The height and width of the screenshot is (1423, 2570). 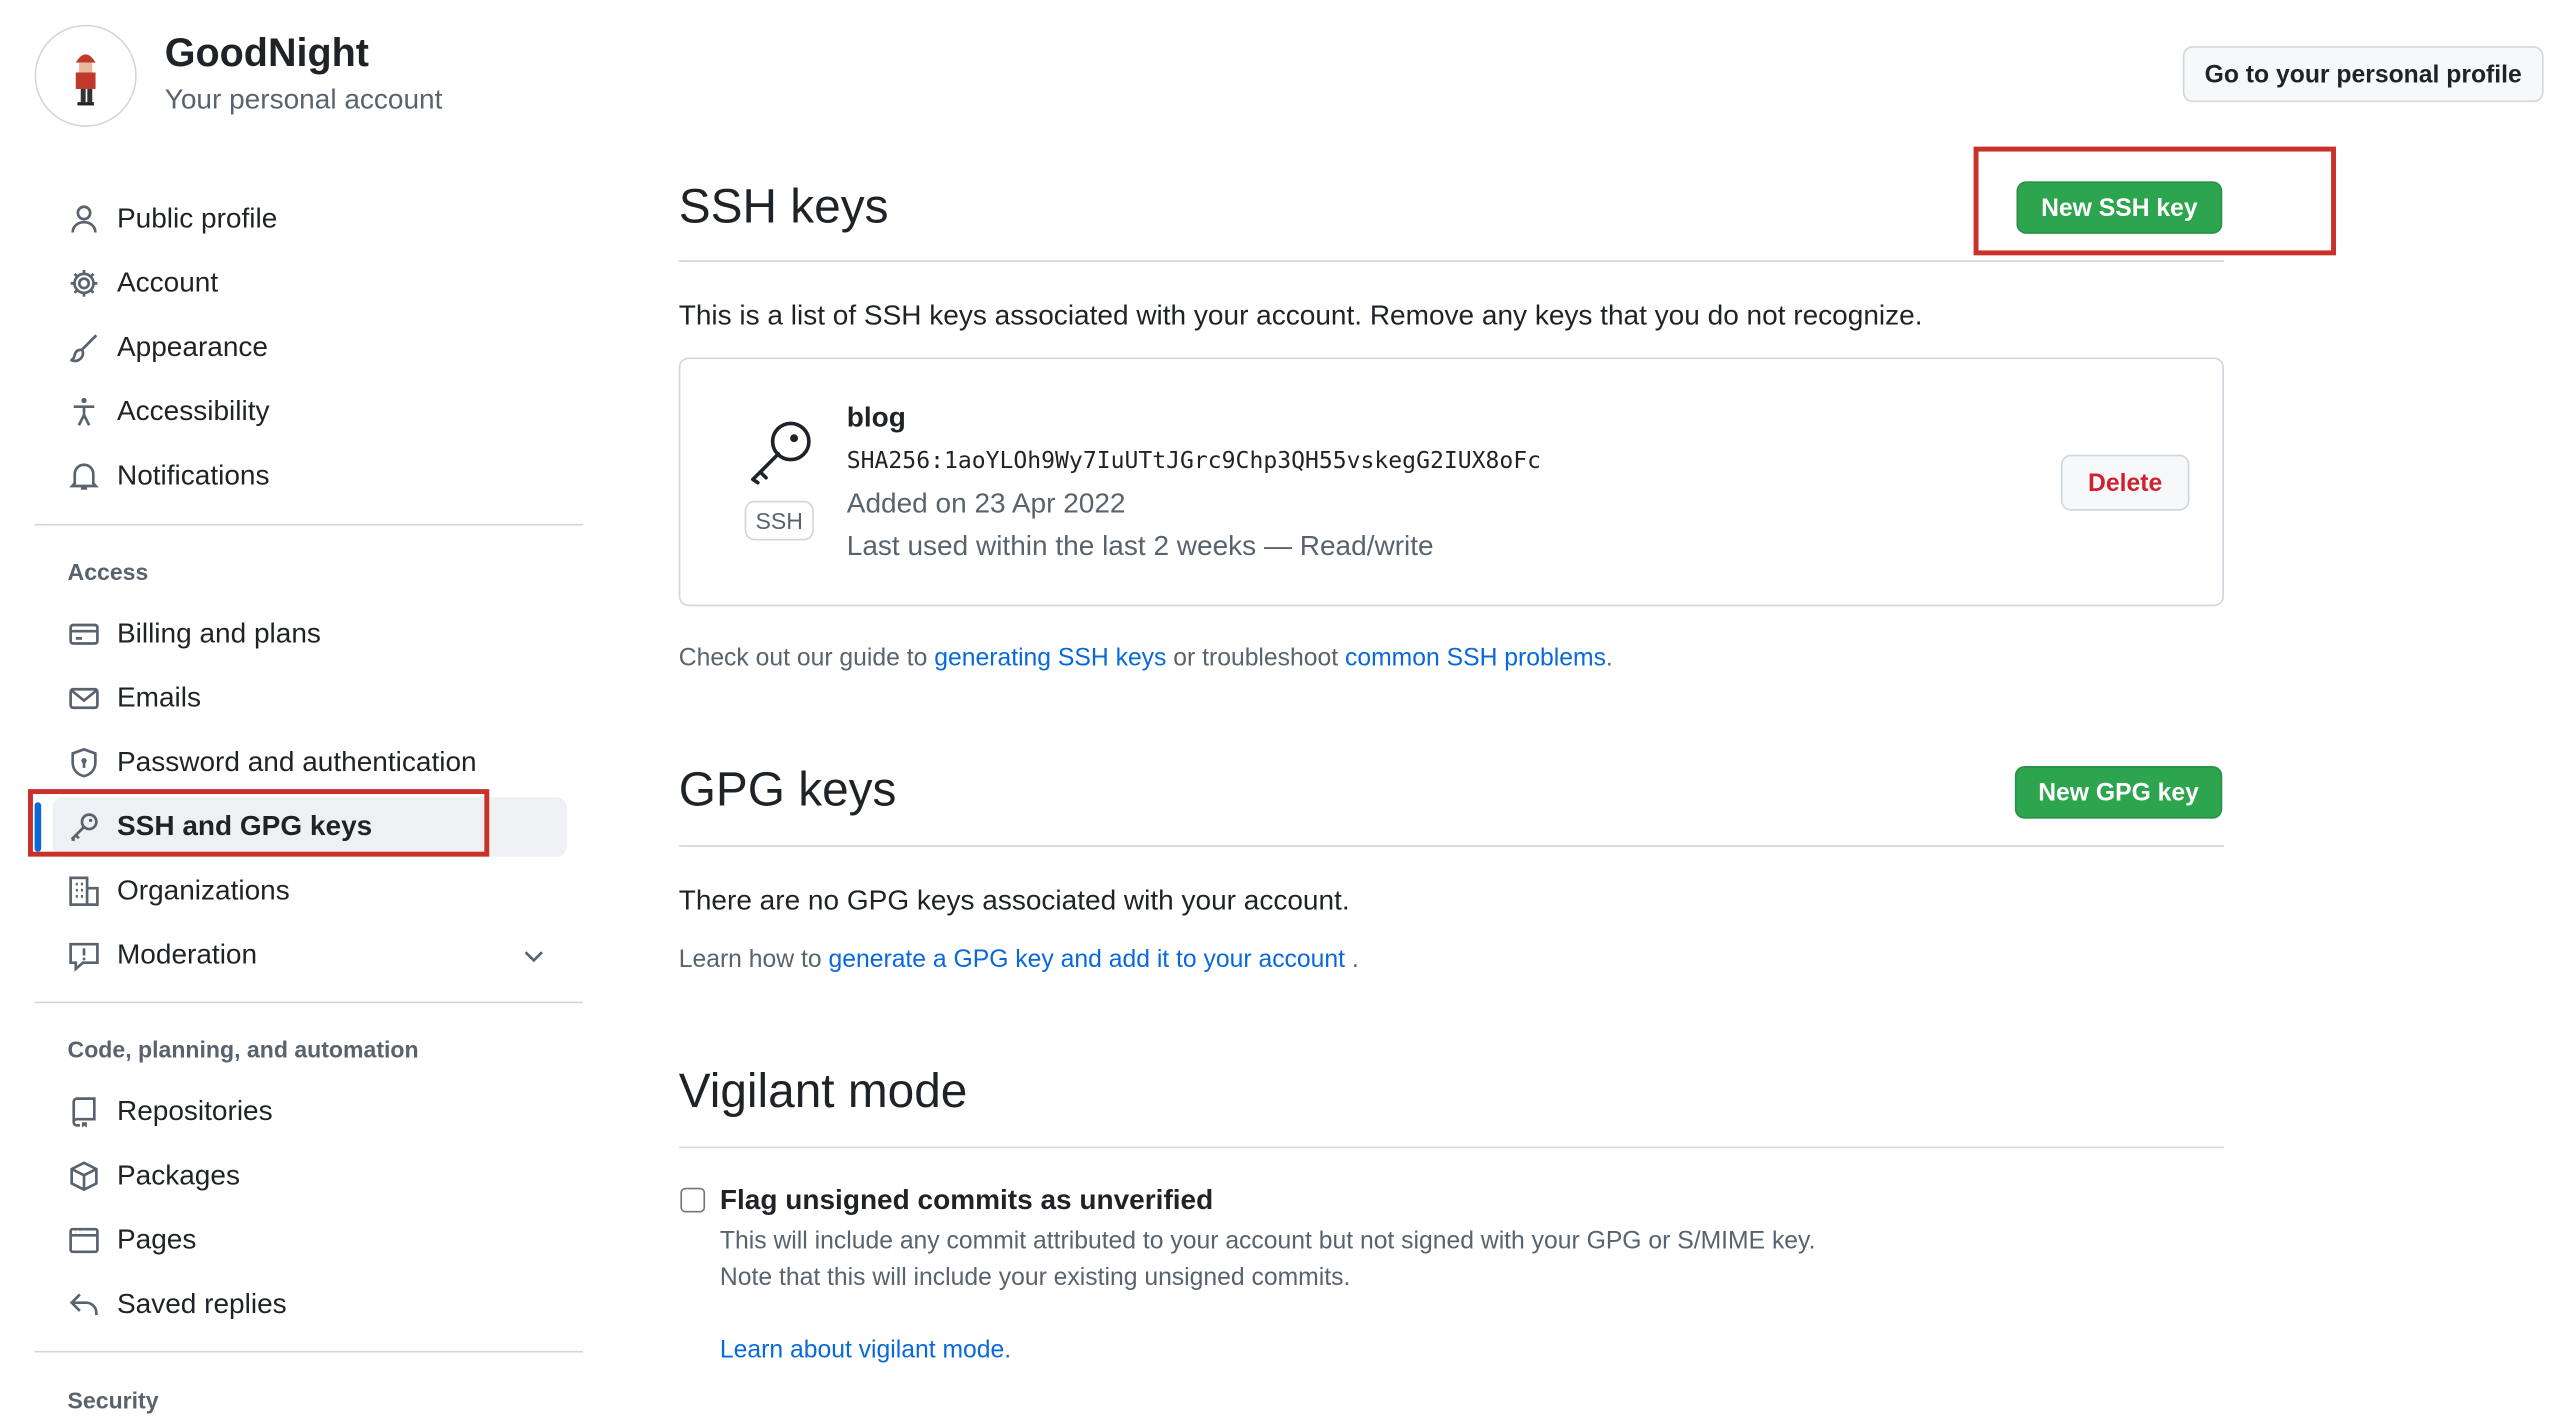 I want to click on flag-unsigned-label: Flag unsigned commits as unverified, so click(x=966, y=1200).